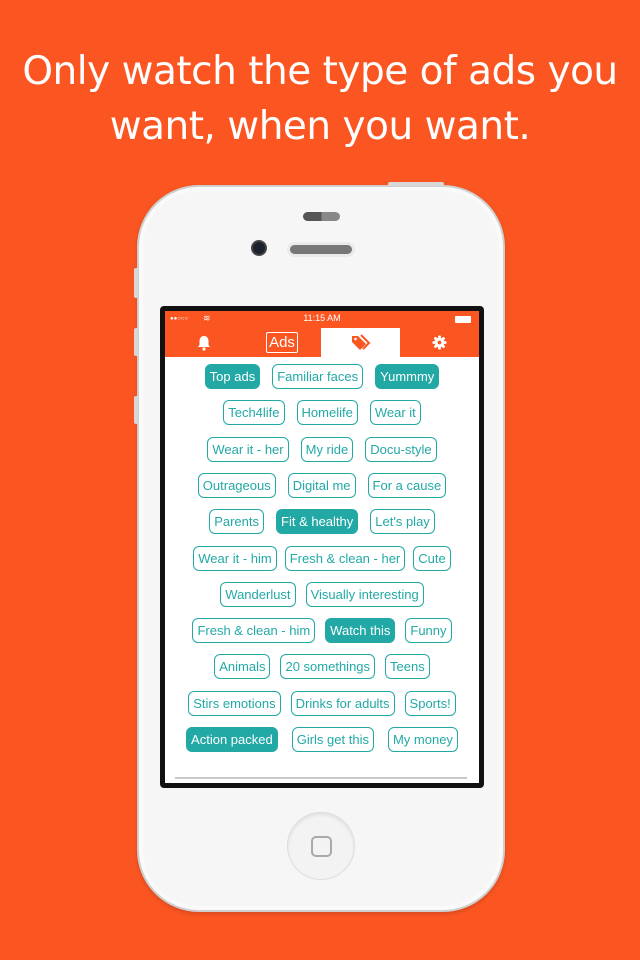 Image resolution: width=640 pixels, height=960 pixels. What do you see at coordinates (332, 739) in the screenshot?
I see `tag-chip: Girls get this` at bounding box center [332, 739].